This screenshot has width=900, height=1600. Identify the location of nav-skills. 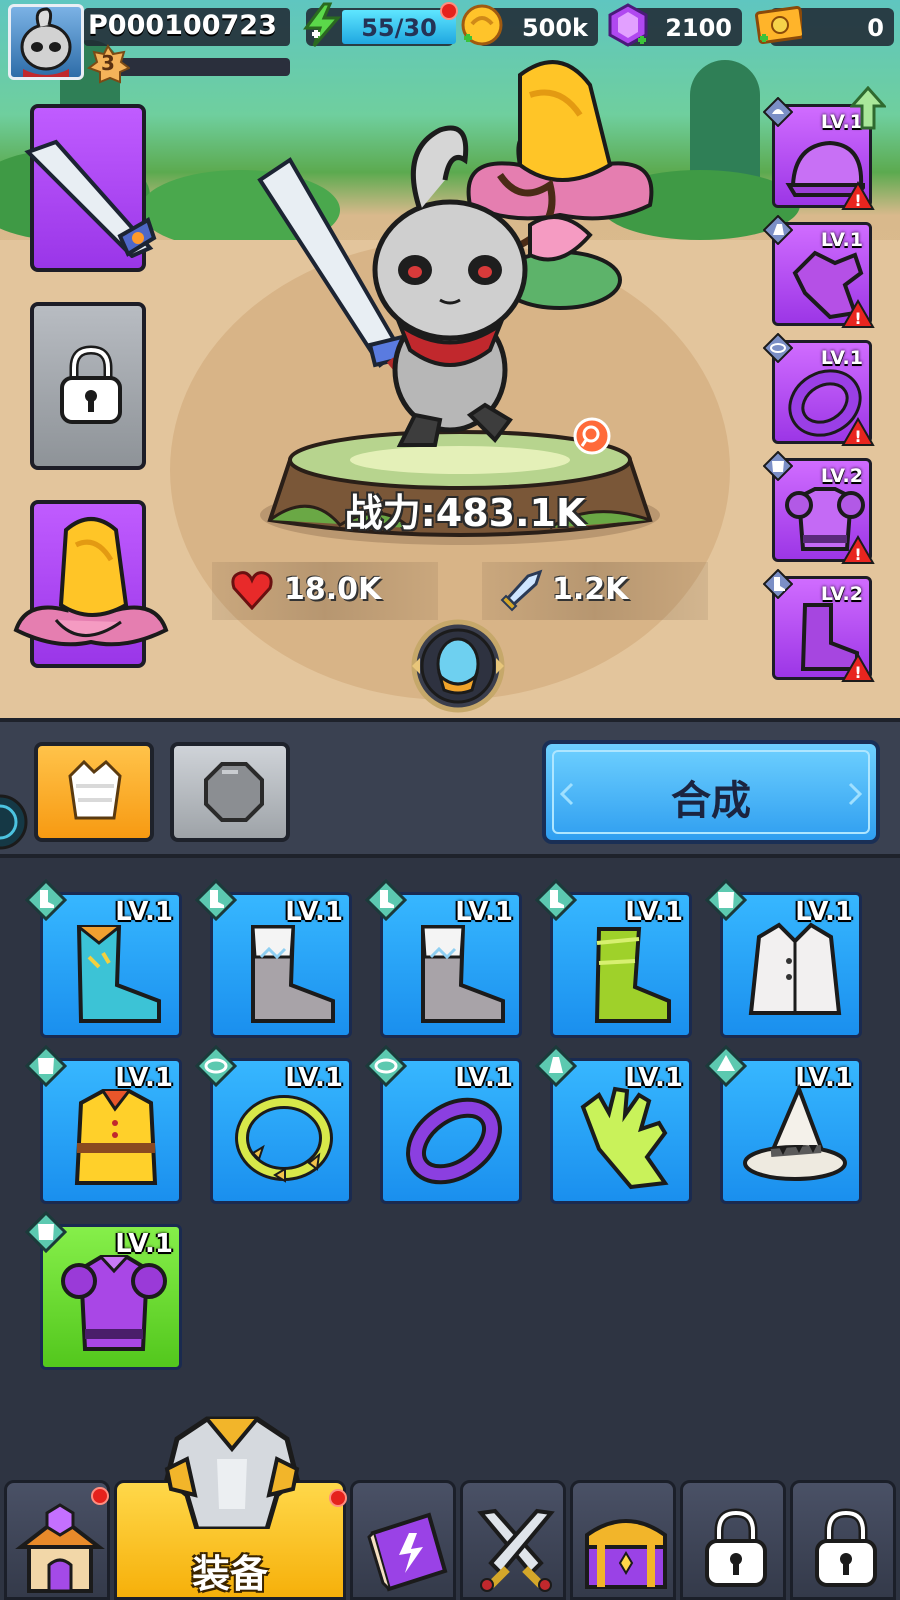
(403, 1540).